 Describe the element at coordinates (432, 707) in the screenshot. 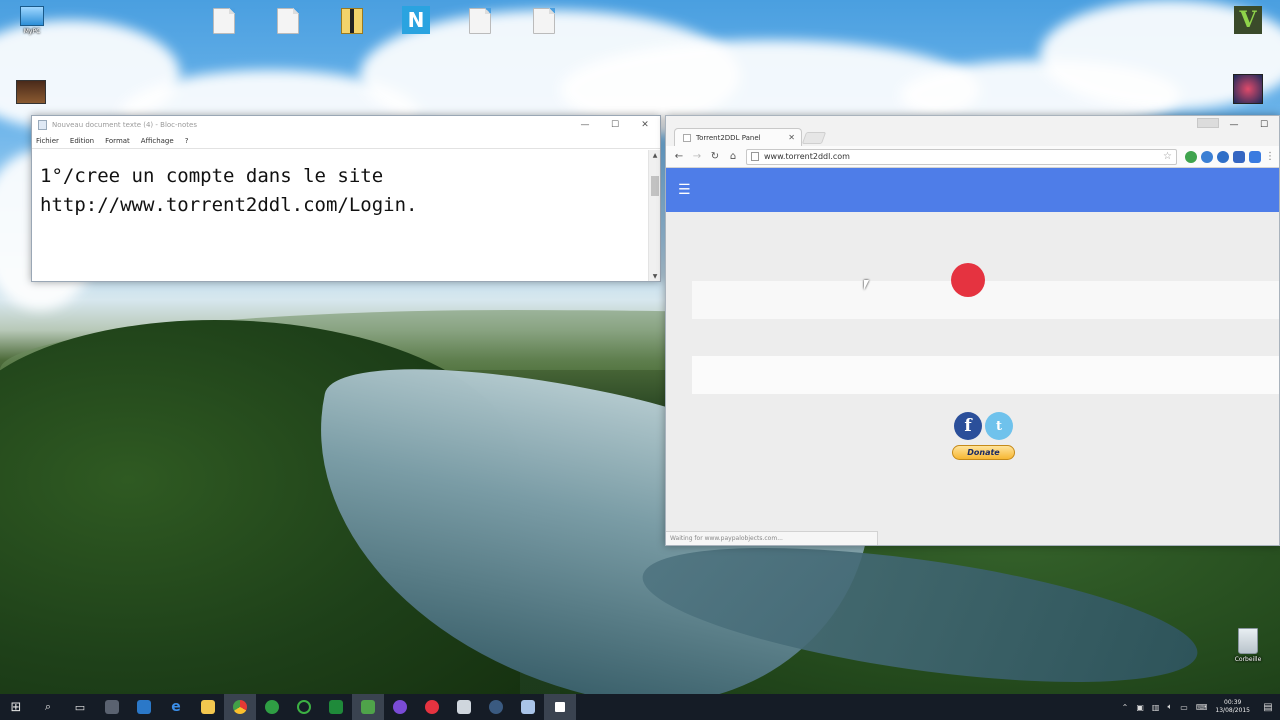

I see `taskbar-record-icon` at that location.